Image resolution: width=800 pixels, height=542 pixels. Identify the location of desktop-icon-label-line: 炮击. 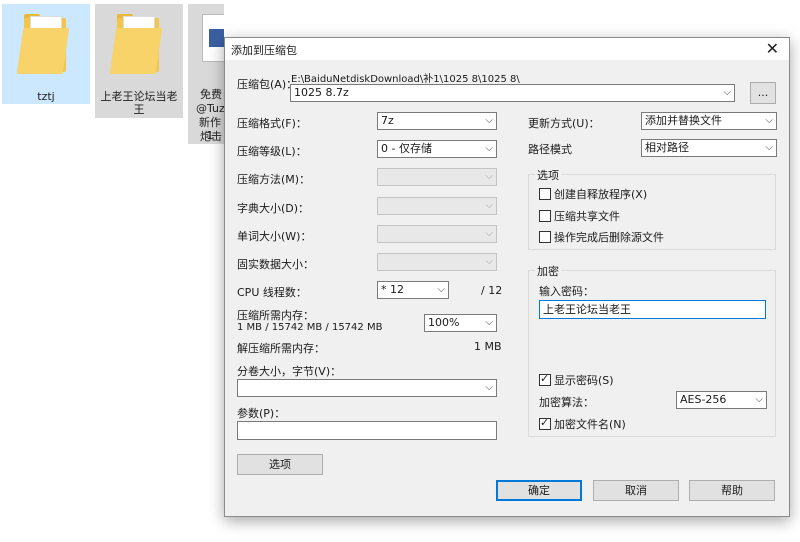
(211, 136).